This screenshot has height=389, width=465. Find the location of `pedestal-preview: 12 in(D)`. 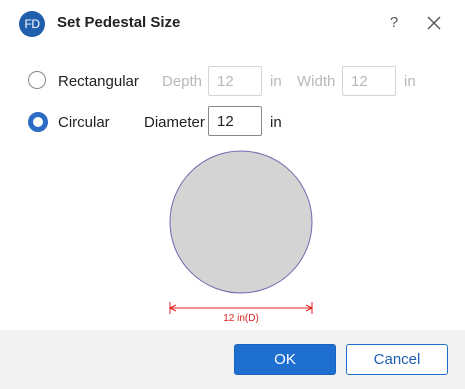

pedestal-preview: 12 in(D) is located at coordinates (241, 237).